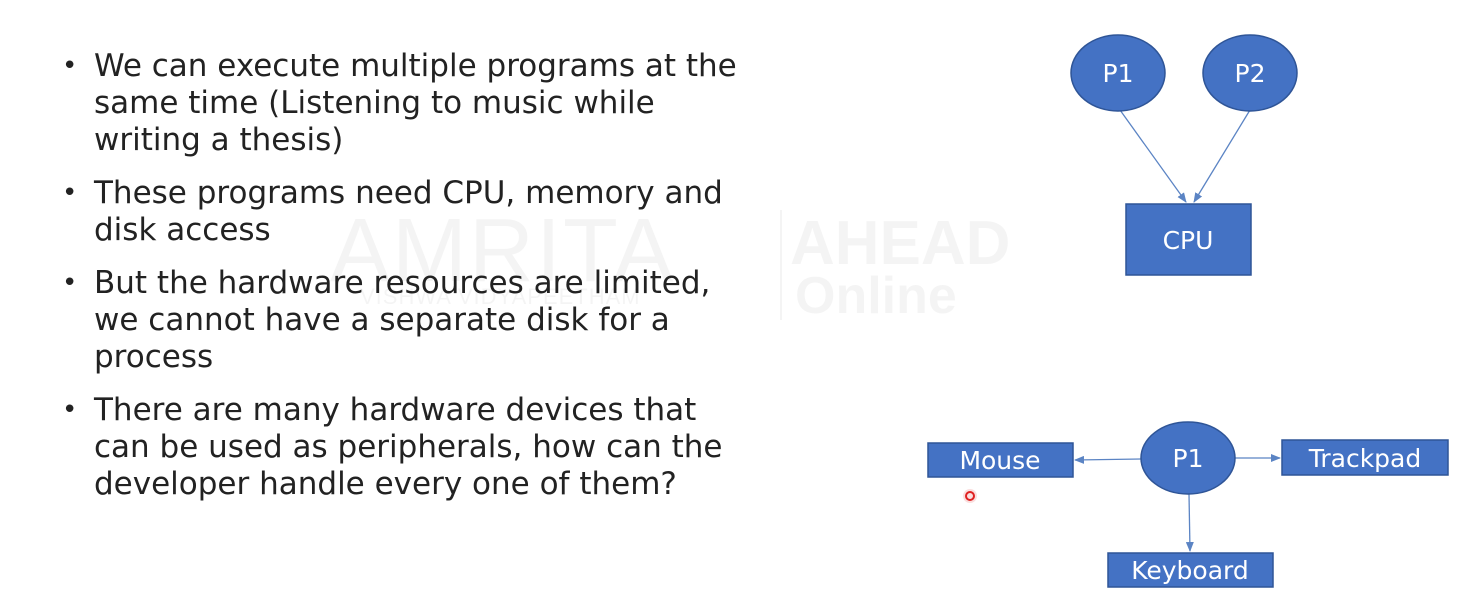 This screenshot has width=1482, height=597. I want to click on node-p1-bottom-label: P1, so click(1188, 458).